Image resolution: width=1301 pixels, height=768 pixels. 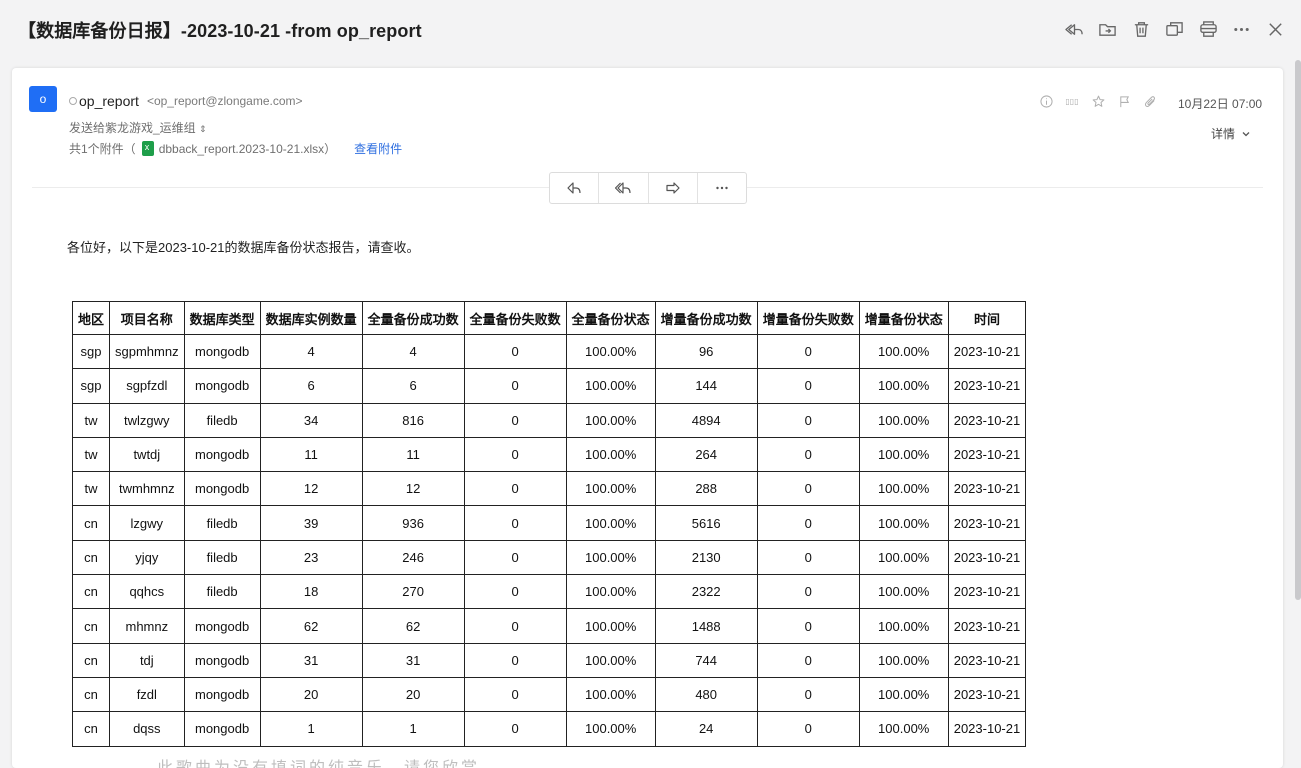 What do you see at coordinates (1175, 29) in the screenshot?
I see `new-window-icon` at bounding box center [1175, 29].